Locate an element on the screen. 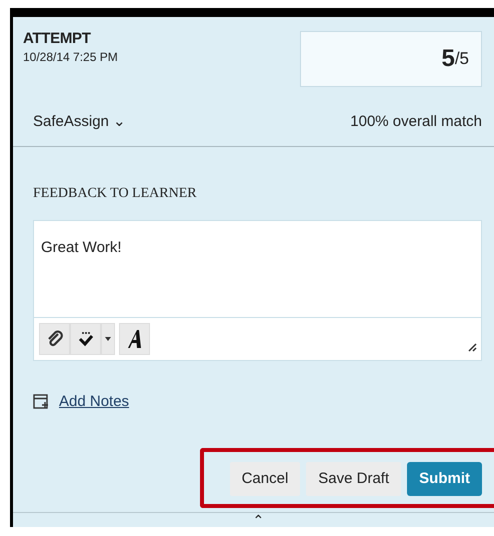  submit-button: Submit is located at coordinates (444, 479).